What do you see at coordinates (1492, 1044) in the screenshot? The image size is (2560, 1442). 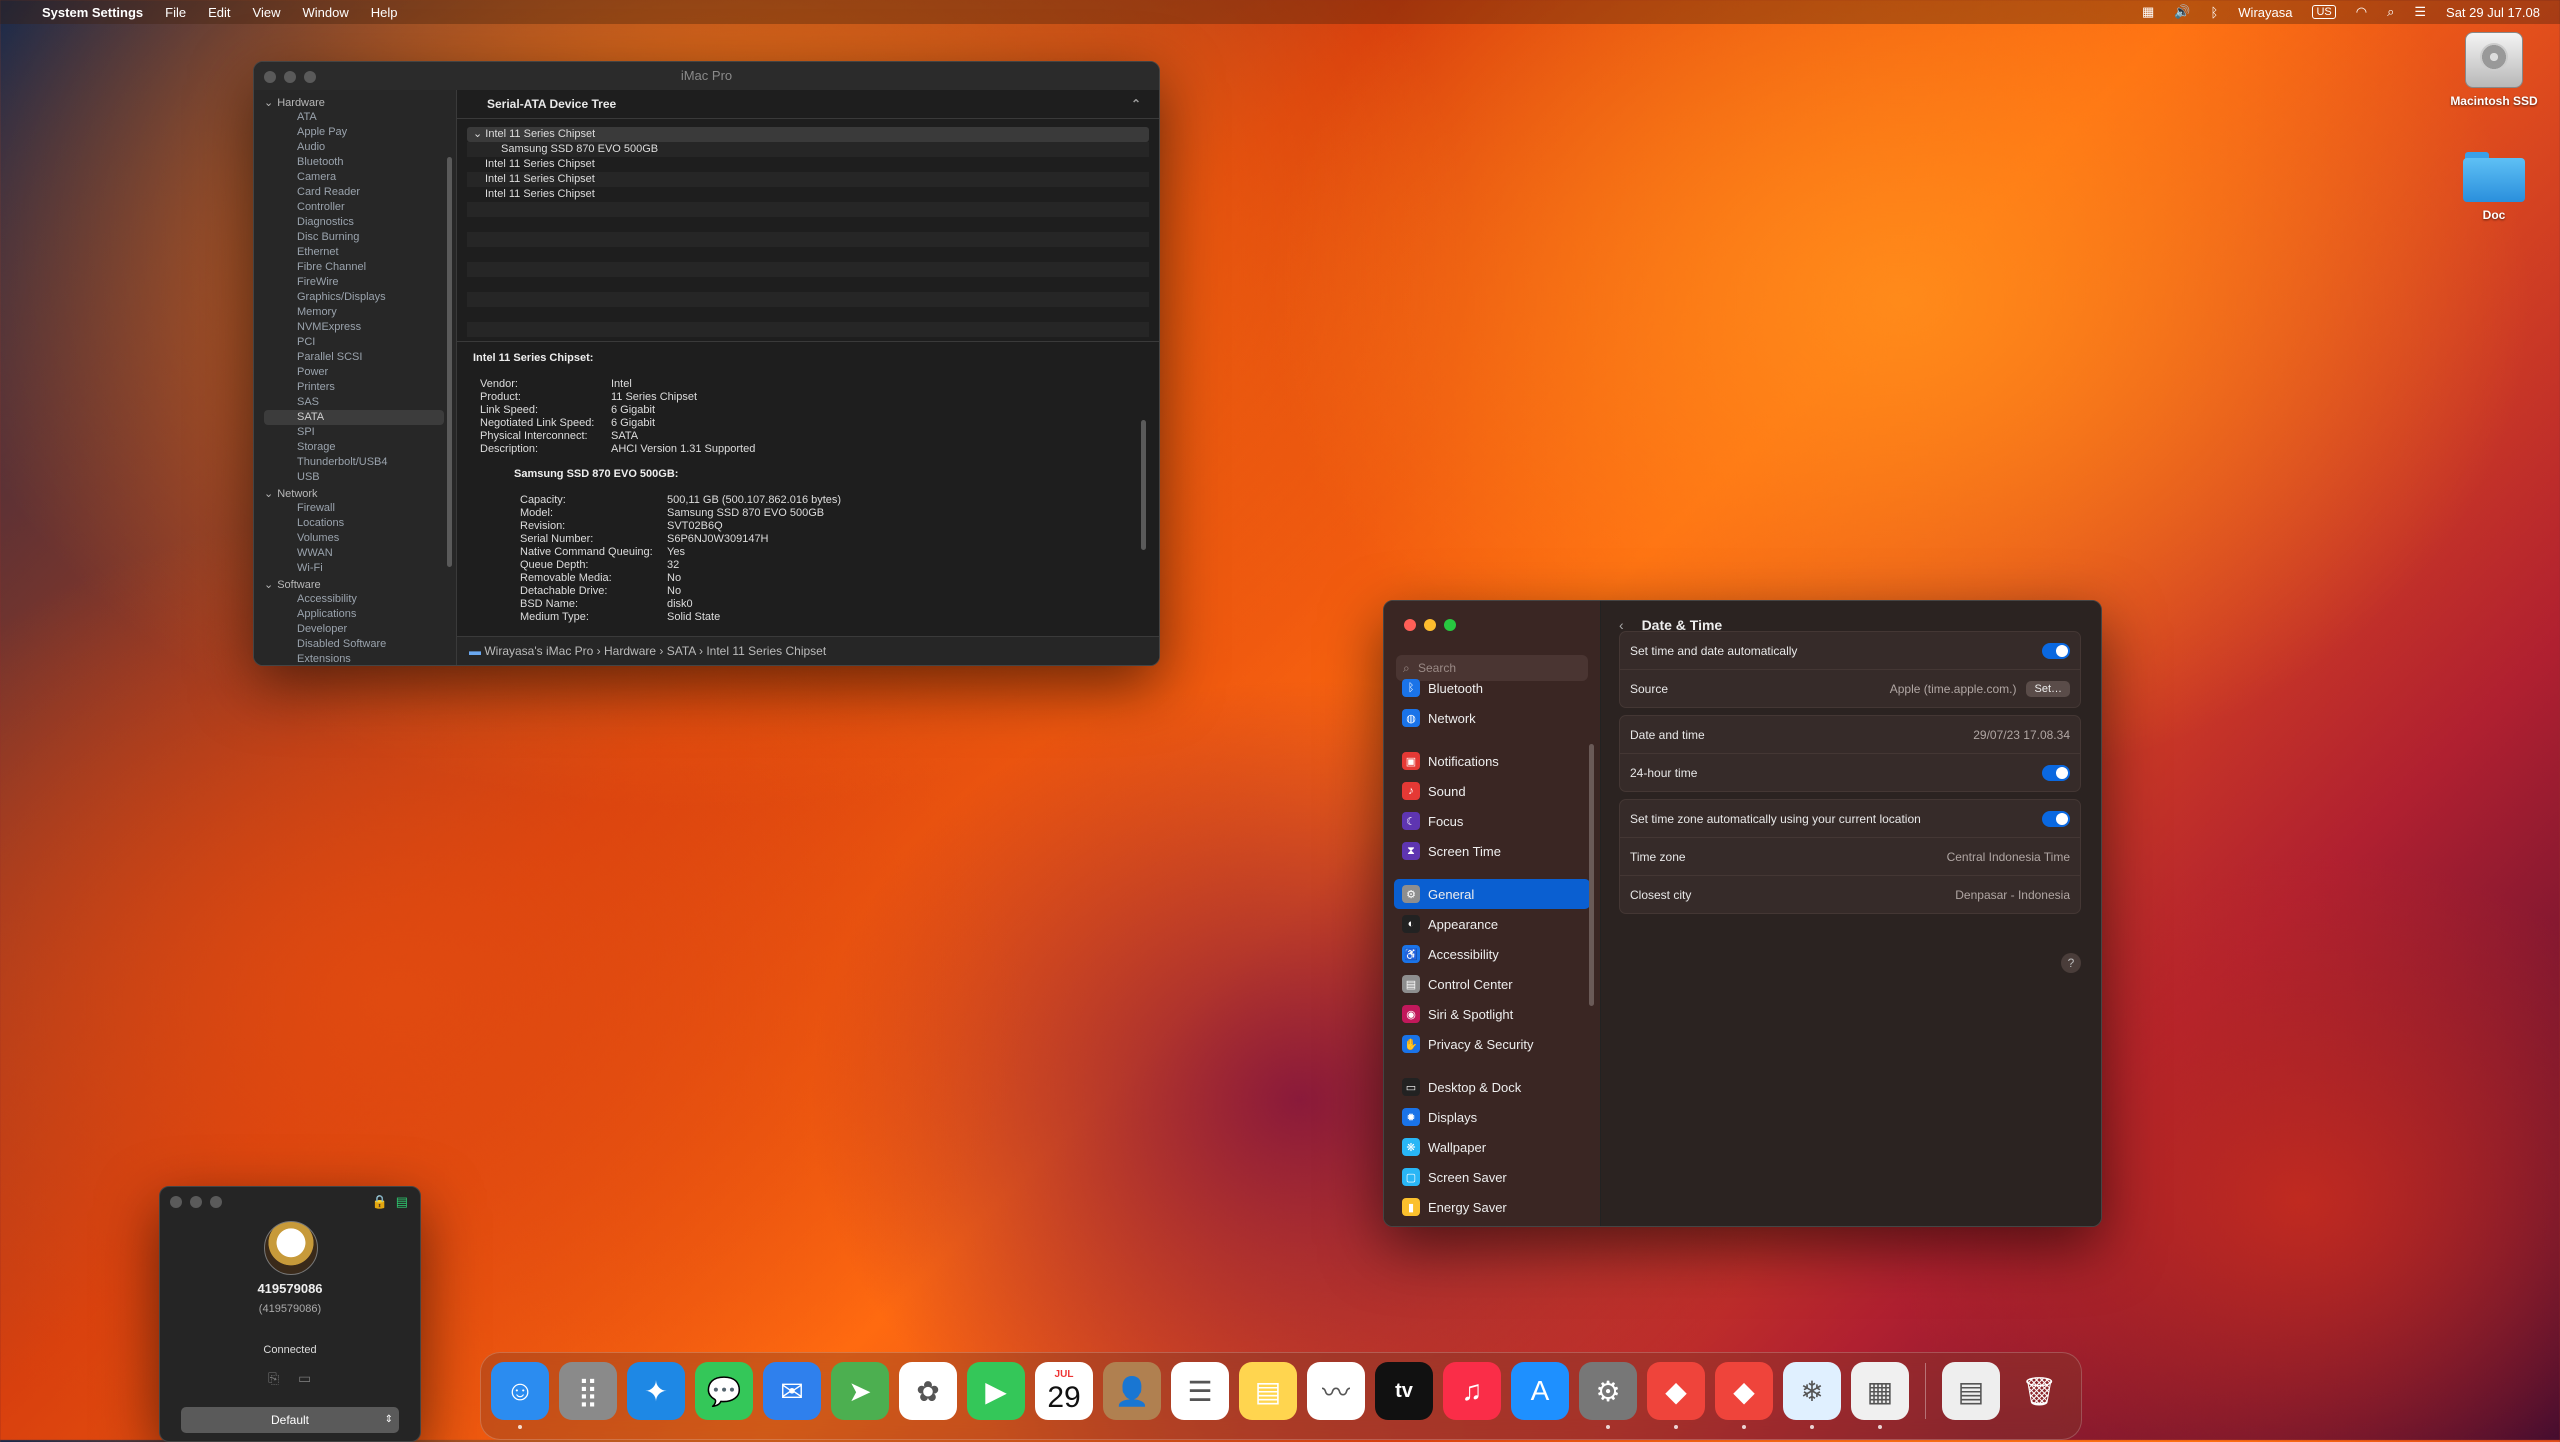 I see `sidebar-item-privacy-security: ✋ Privacy & Security` at bounding box center [1492, 1044].